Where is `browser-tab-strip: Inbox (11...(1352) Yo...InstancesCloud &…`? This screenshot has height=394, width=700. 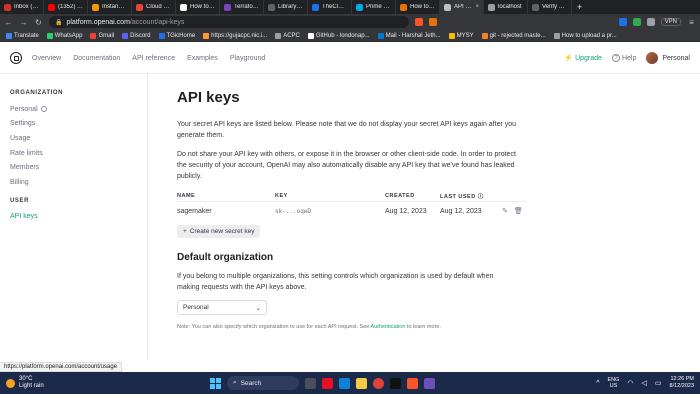
browser-tab-strip: Inbox (11...(1352) Yo...InstancesCloud &… is located at coordinates (350, 7).